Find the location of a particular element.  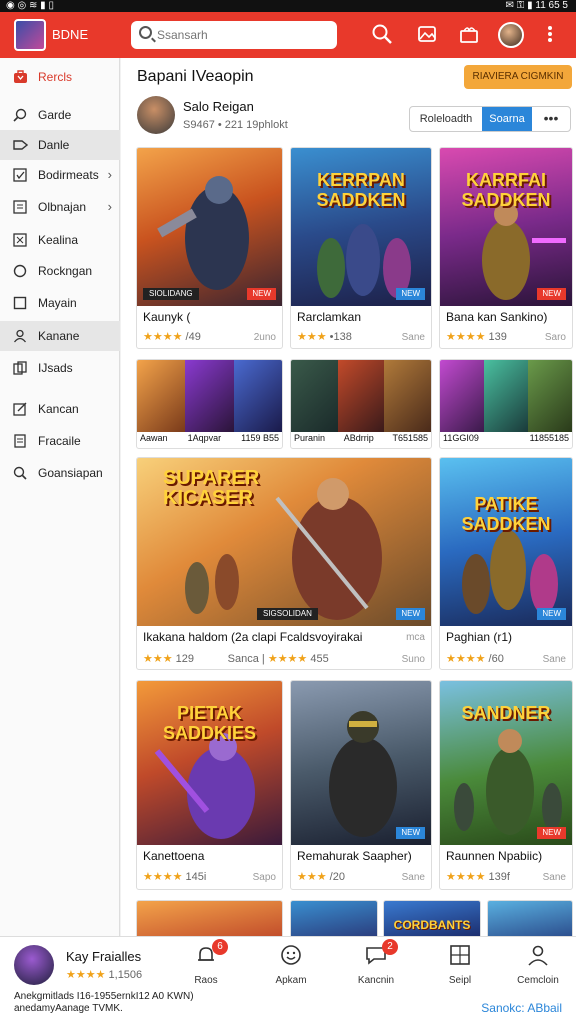

nav-label: Seipl is located at coordinates (460, 980).